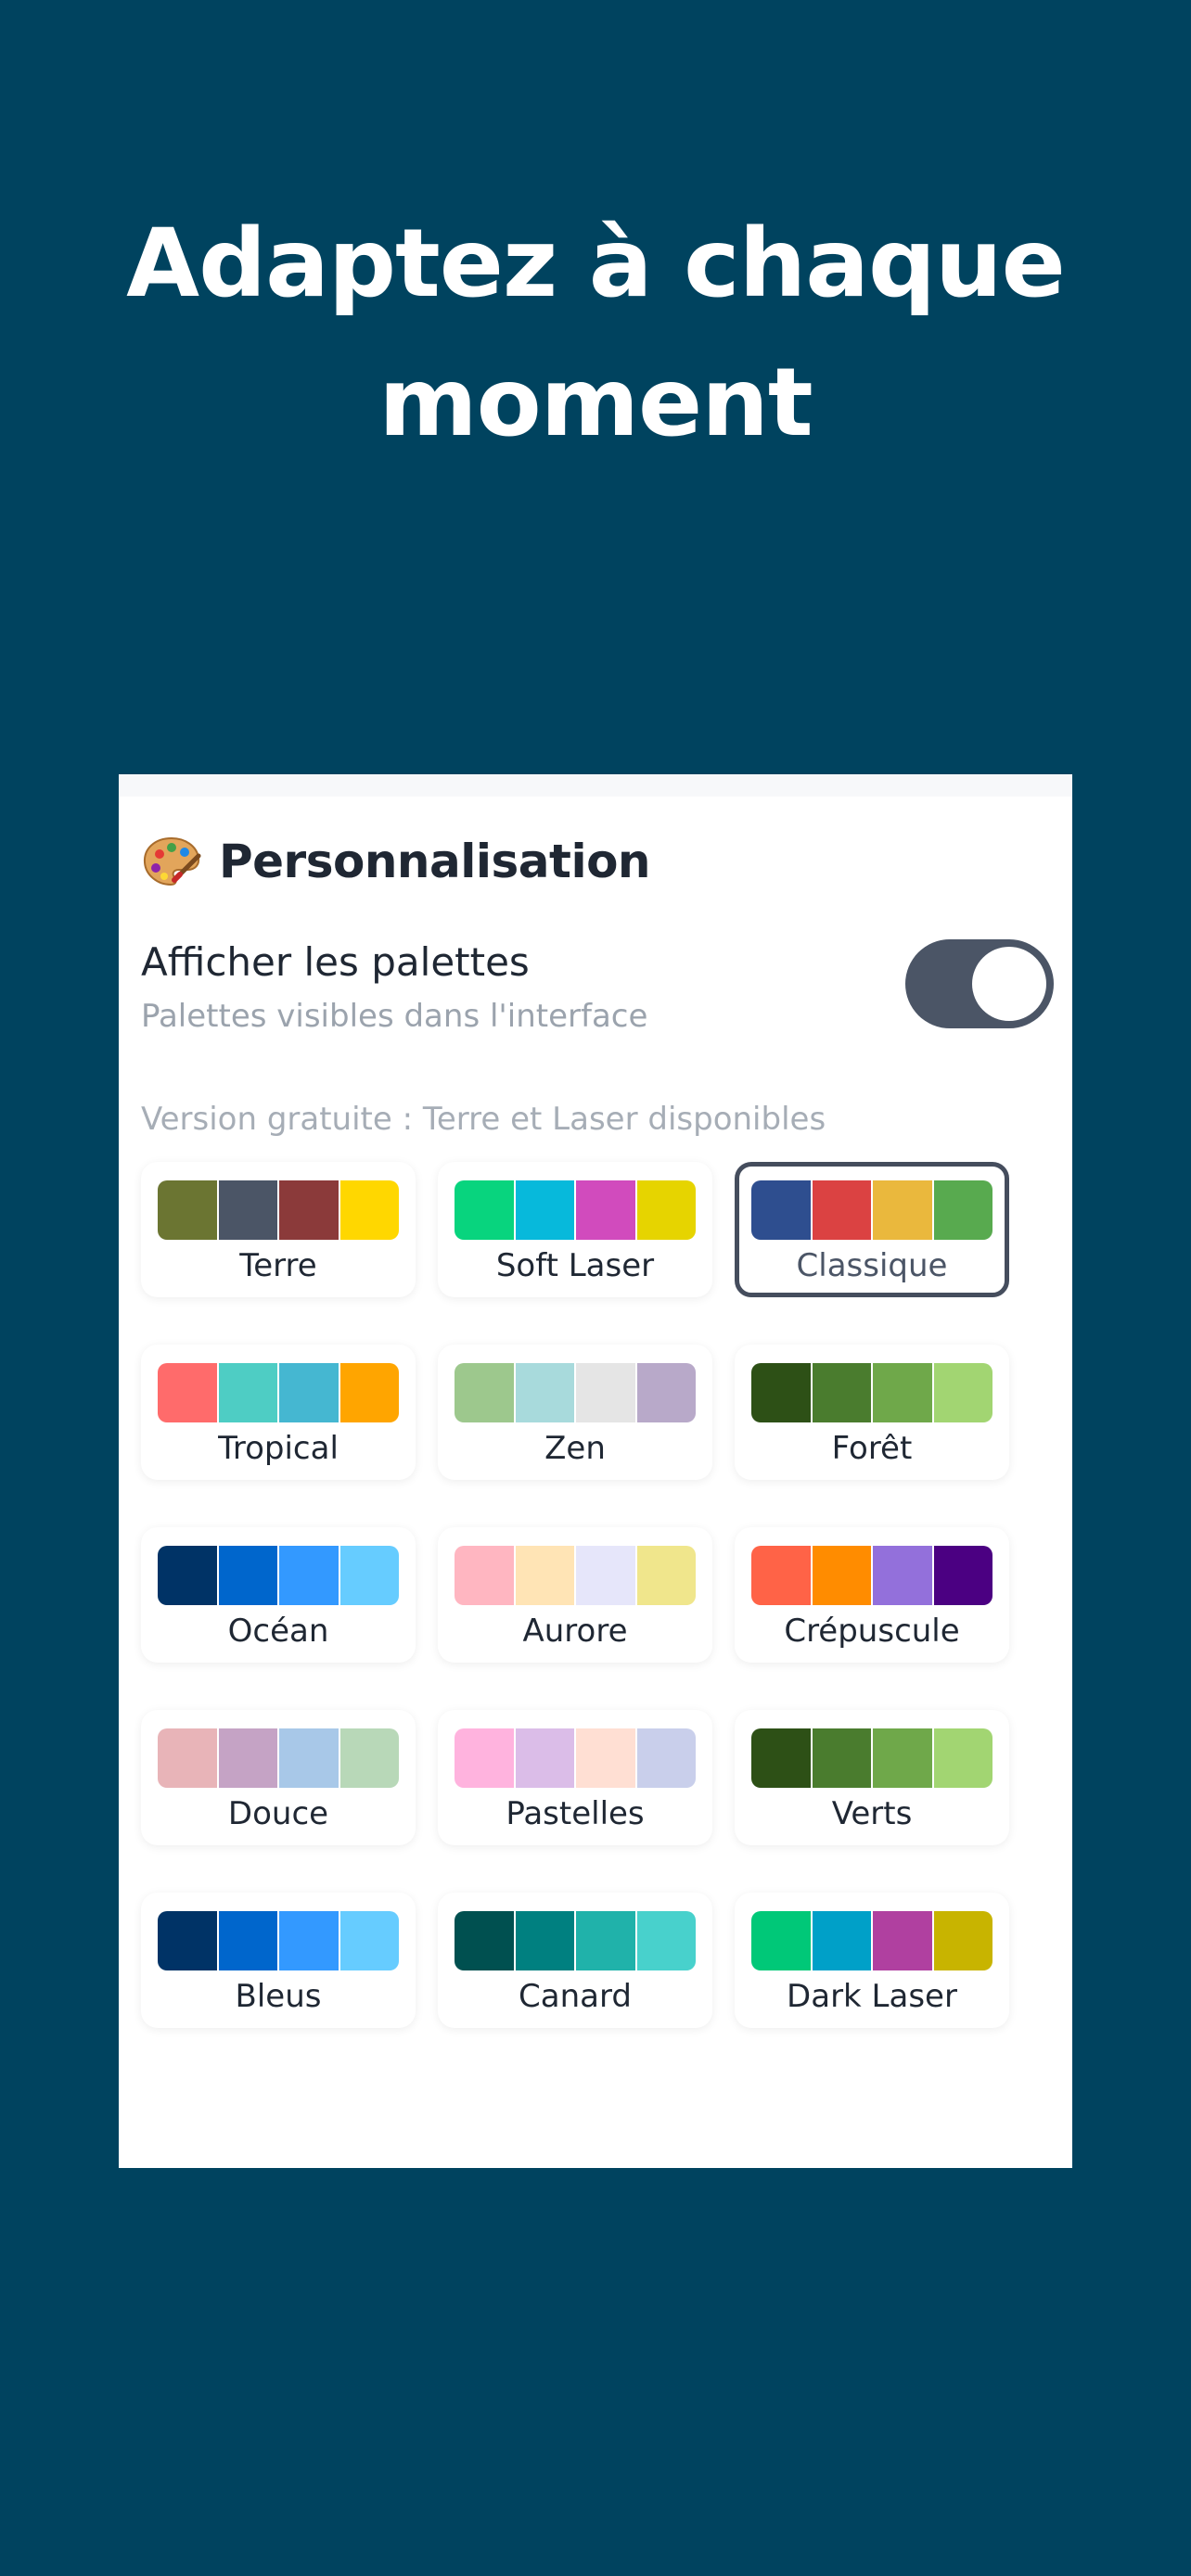  I want to click on palette-option: Classique, so click(872, 1230).